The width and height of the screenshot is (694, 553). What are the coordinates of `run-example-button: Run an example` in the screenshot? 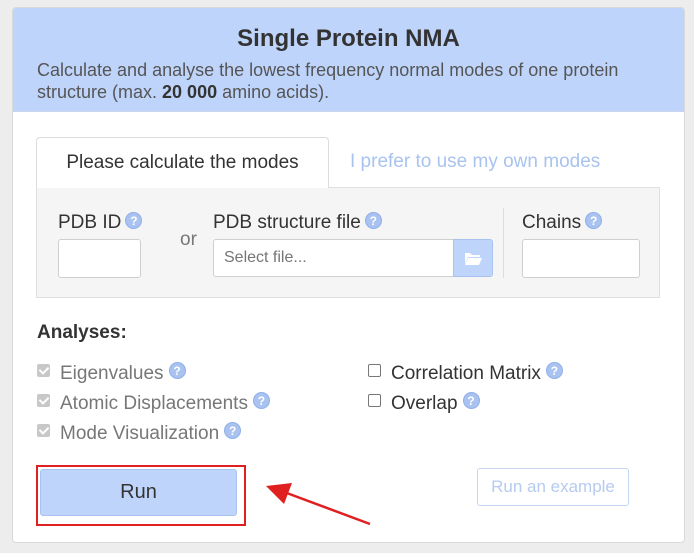 It's located at (553, 487).